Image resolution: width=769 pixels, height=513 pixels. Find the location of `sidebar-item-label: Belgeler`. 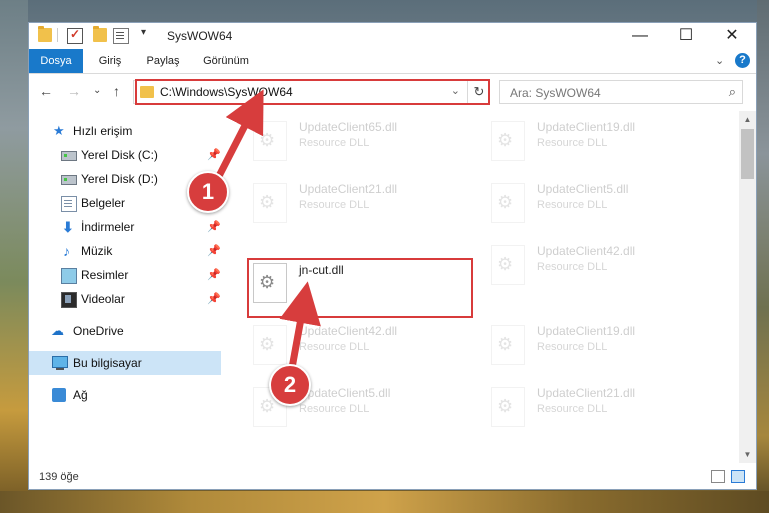

sidebar-item-label: Belgeler is located at coordinates (103, 203).